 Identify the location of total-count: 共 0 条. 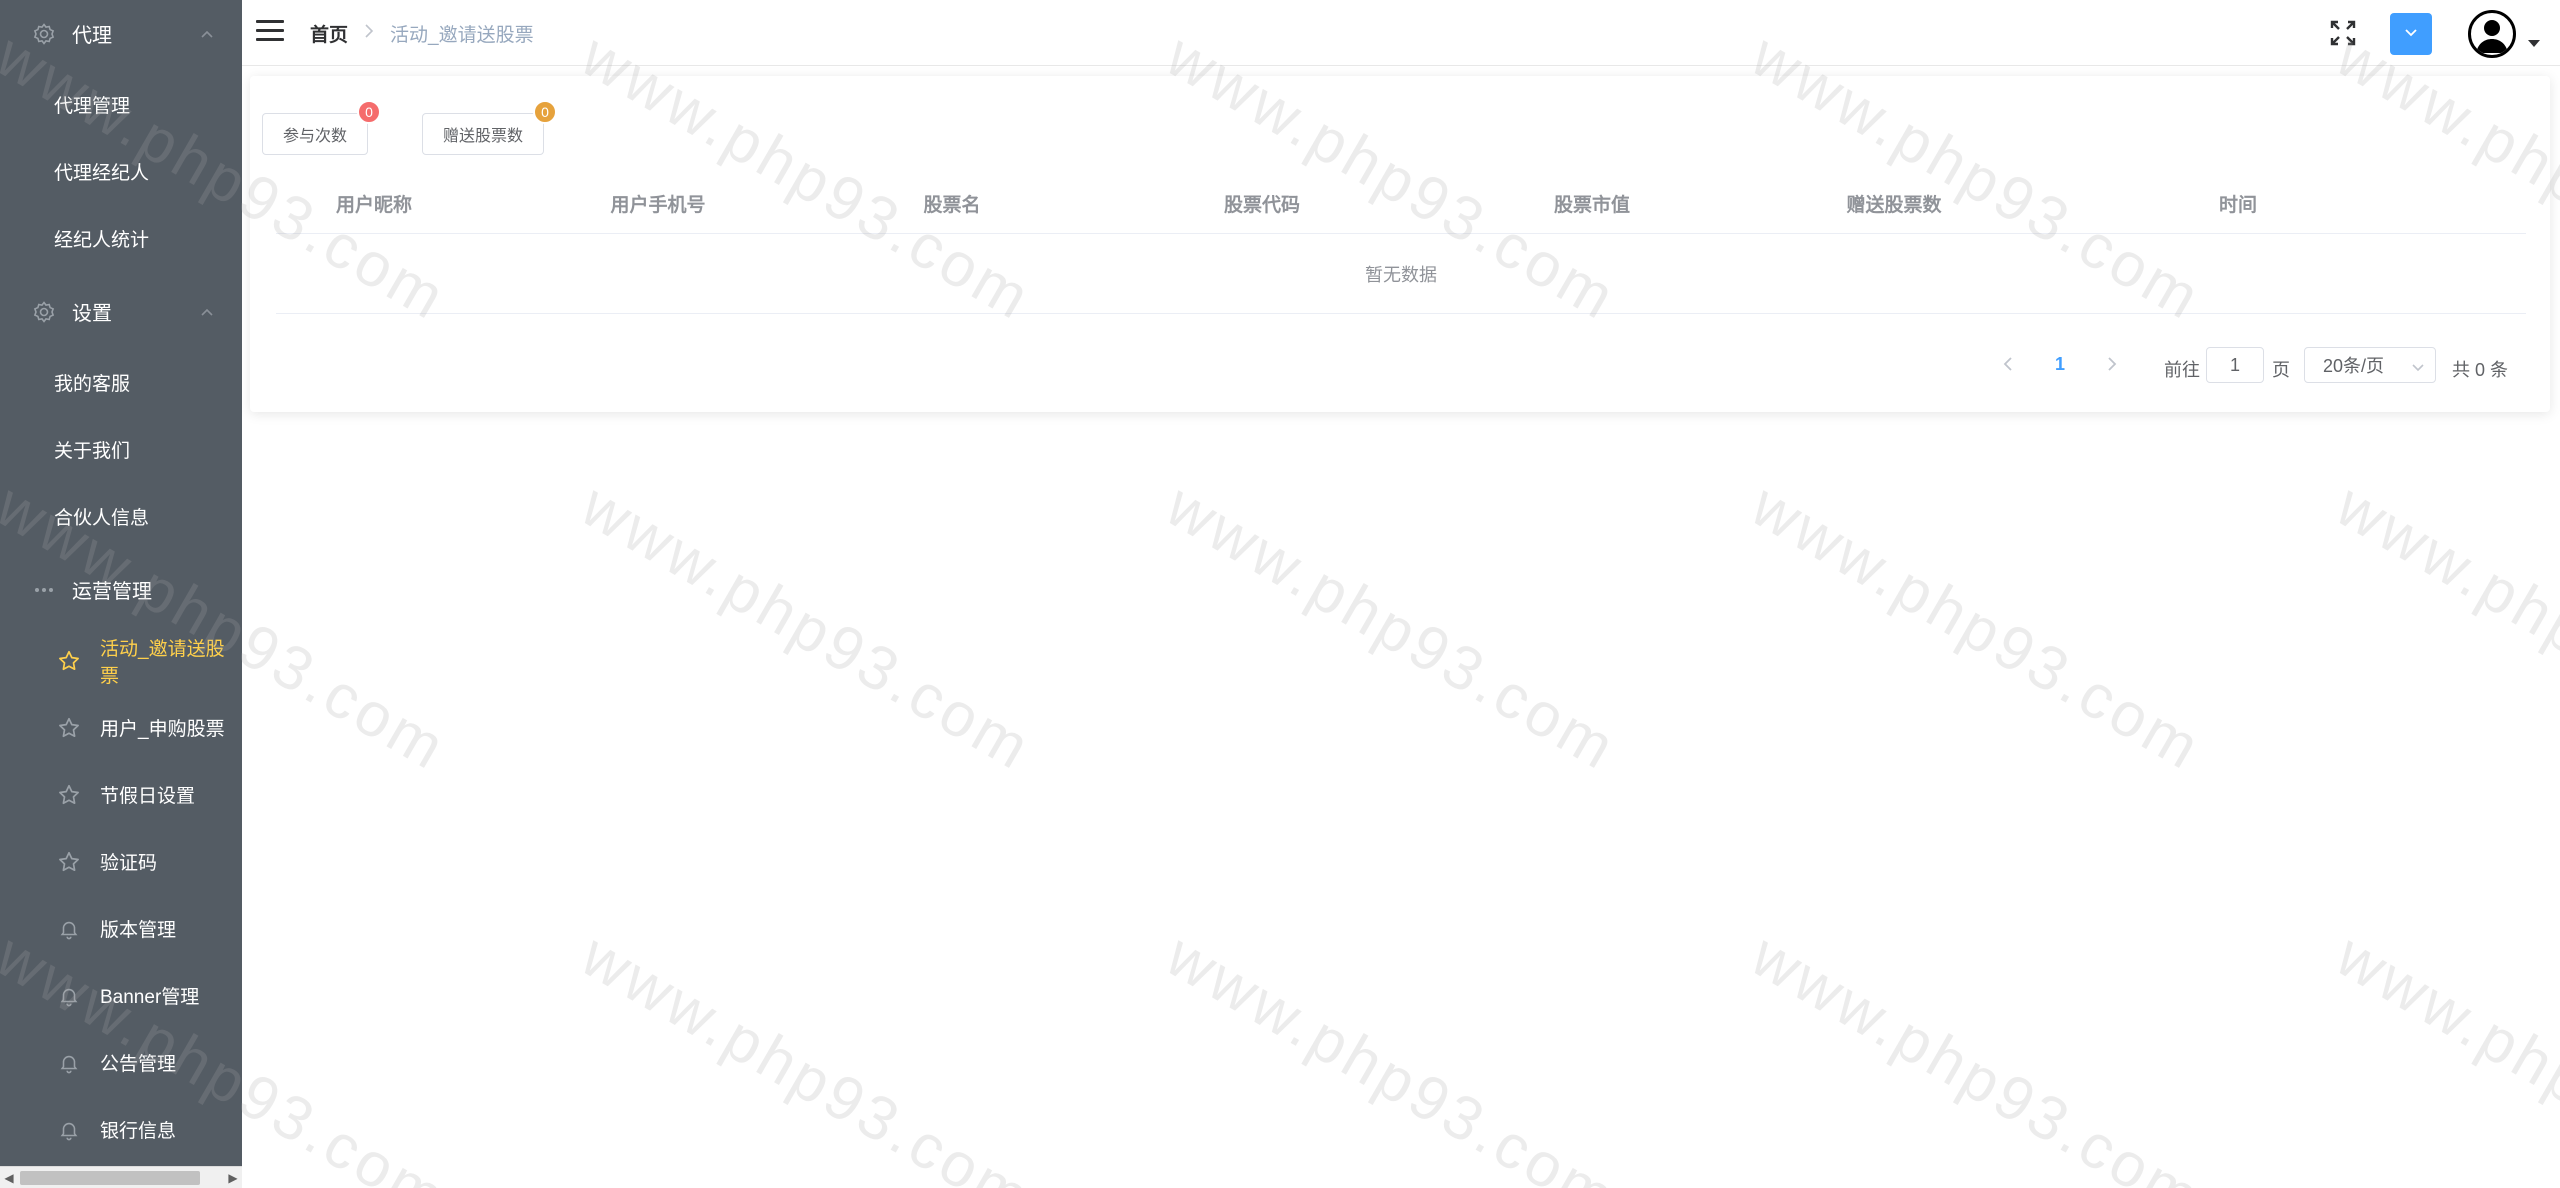
(2480, 370).